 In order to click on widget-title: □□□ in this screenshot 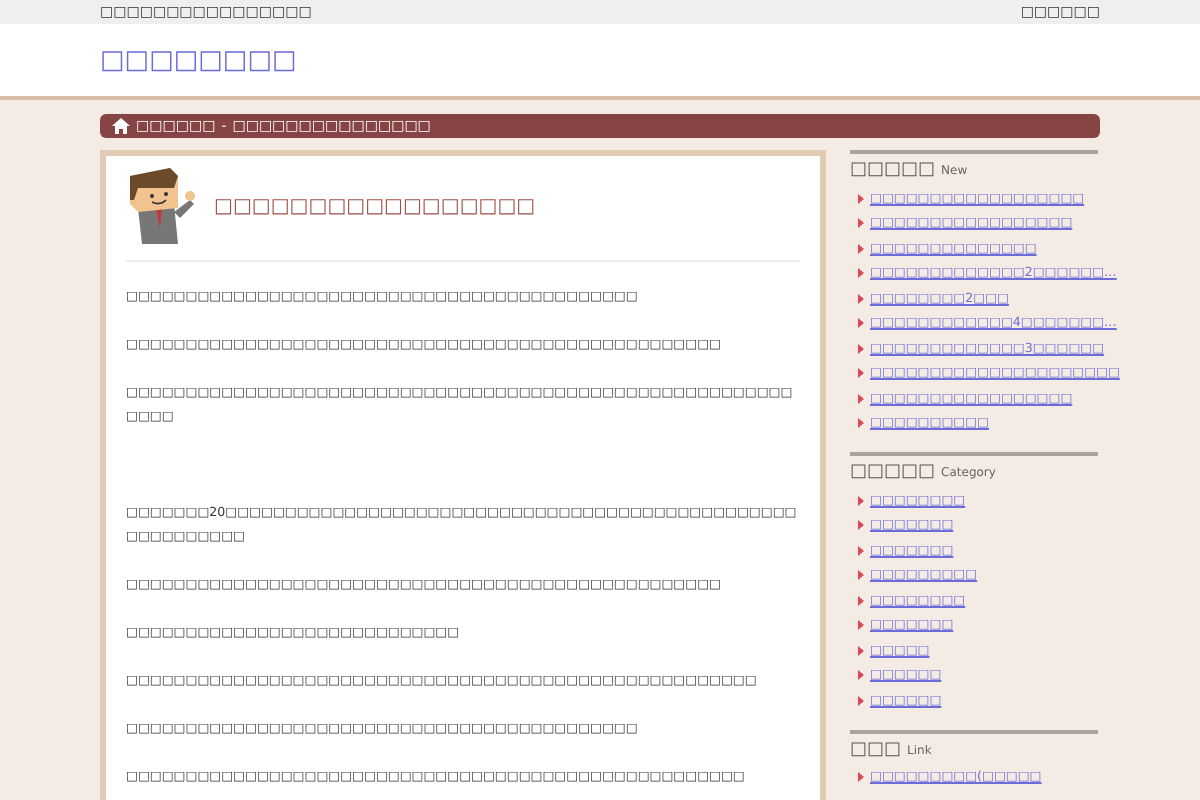, I will do `click(876, 749)`.